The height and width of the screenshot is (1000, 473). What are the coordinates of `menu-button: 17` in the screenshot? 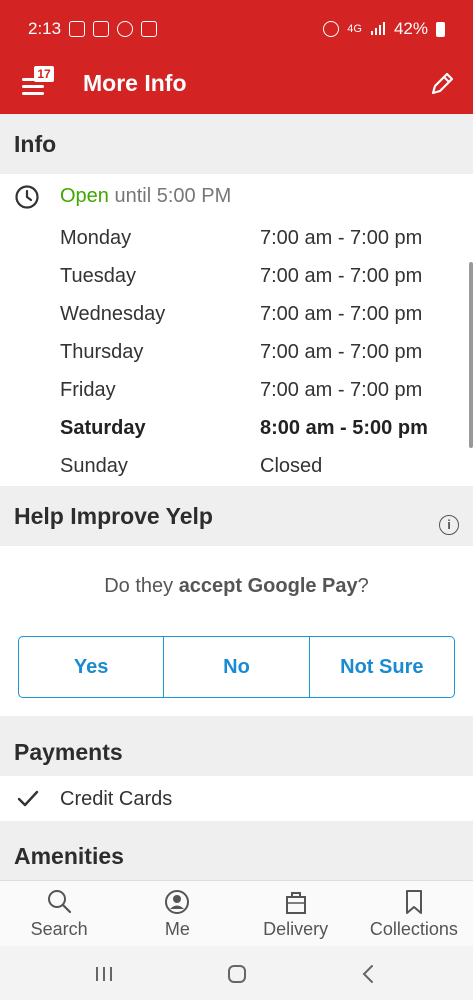 It's located at (40, 83).